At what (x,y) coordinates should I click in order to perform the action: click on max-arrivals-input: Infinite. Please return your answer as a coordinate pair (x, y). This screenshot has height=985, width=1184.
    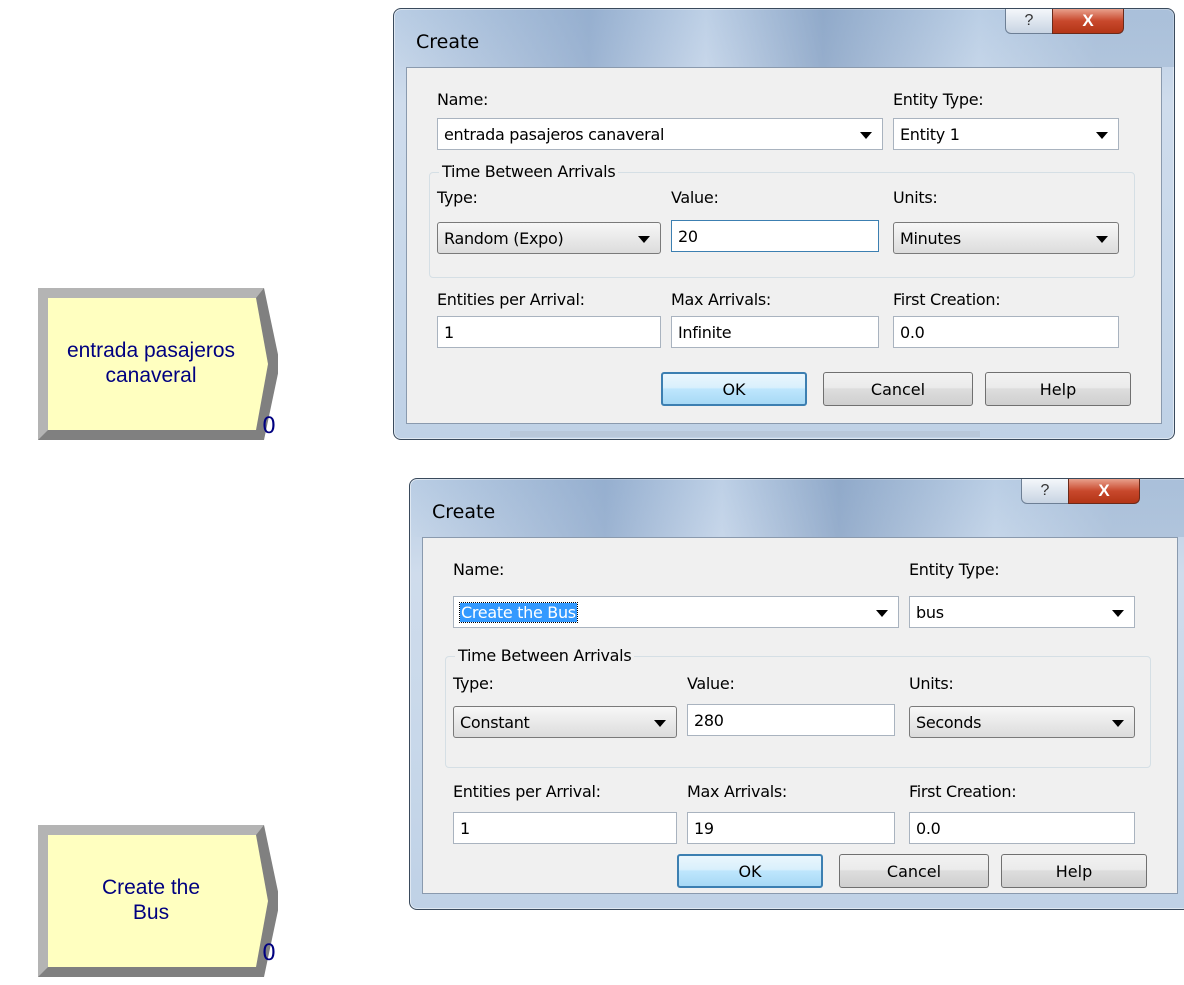
    Looking at the image, I should click on (775, 332).